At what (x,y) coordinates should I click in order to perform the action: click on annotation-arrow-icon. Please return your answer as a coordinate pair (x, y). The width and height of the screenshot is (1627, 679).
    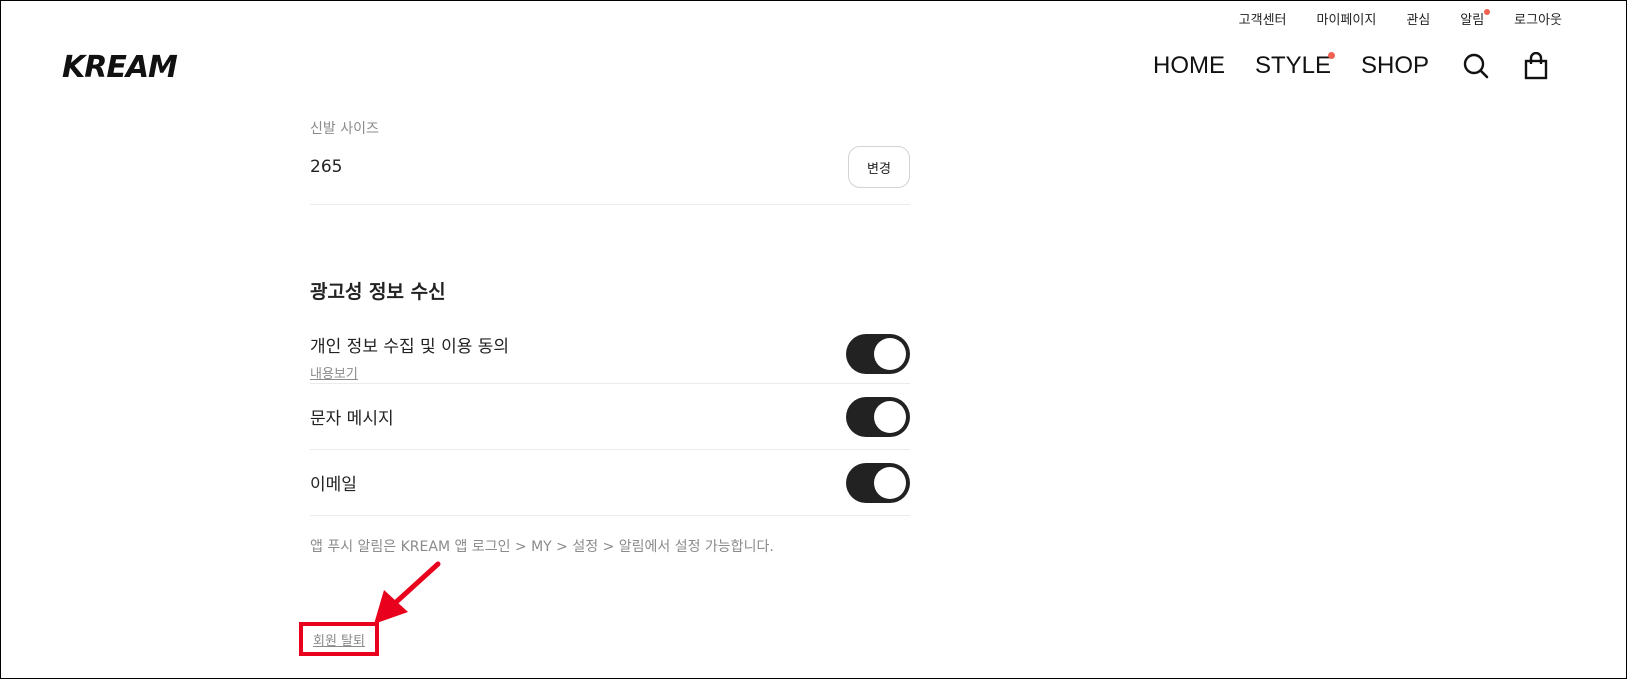
    Looking at the image, I should click on (407, 592).